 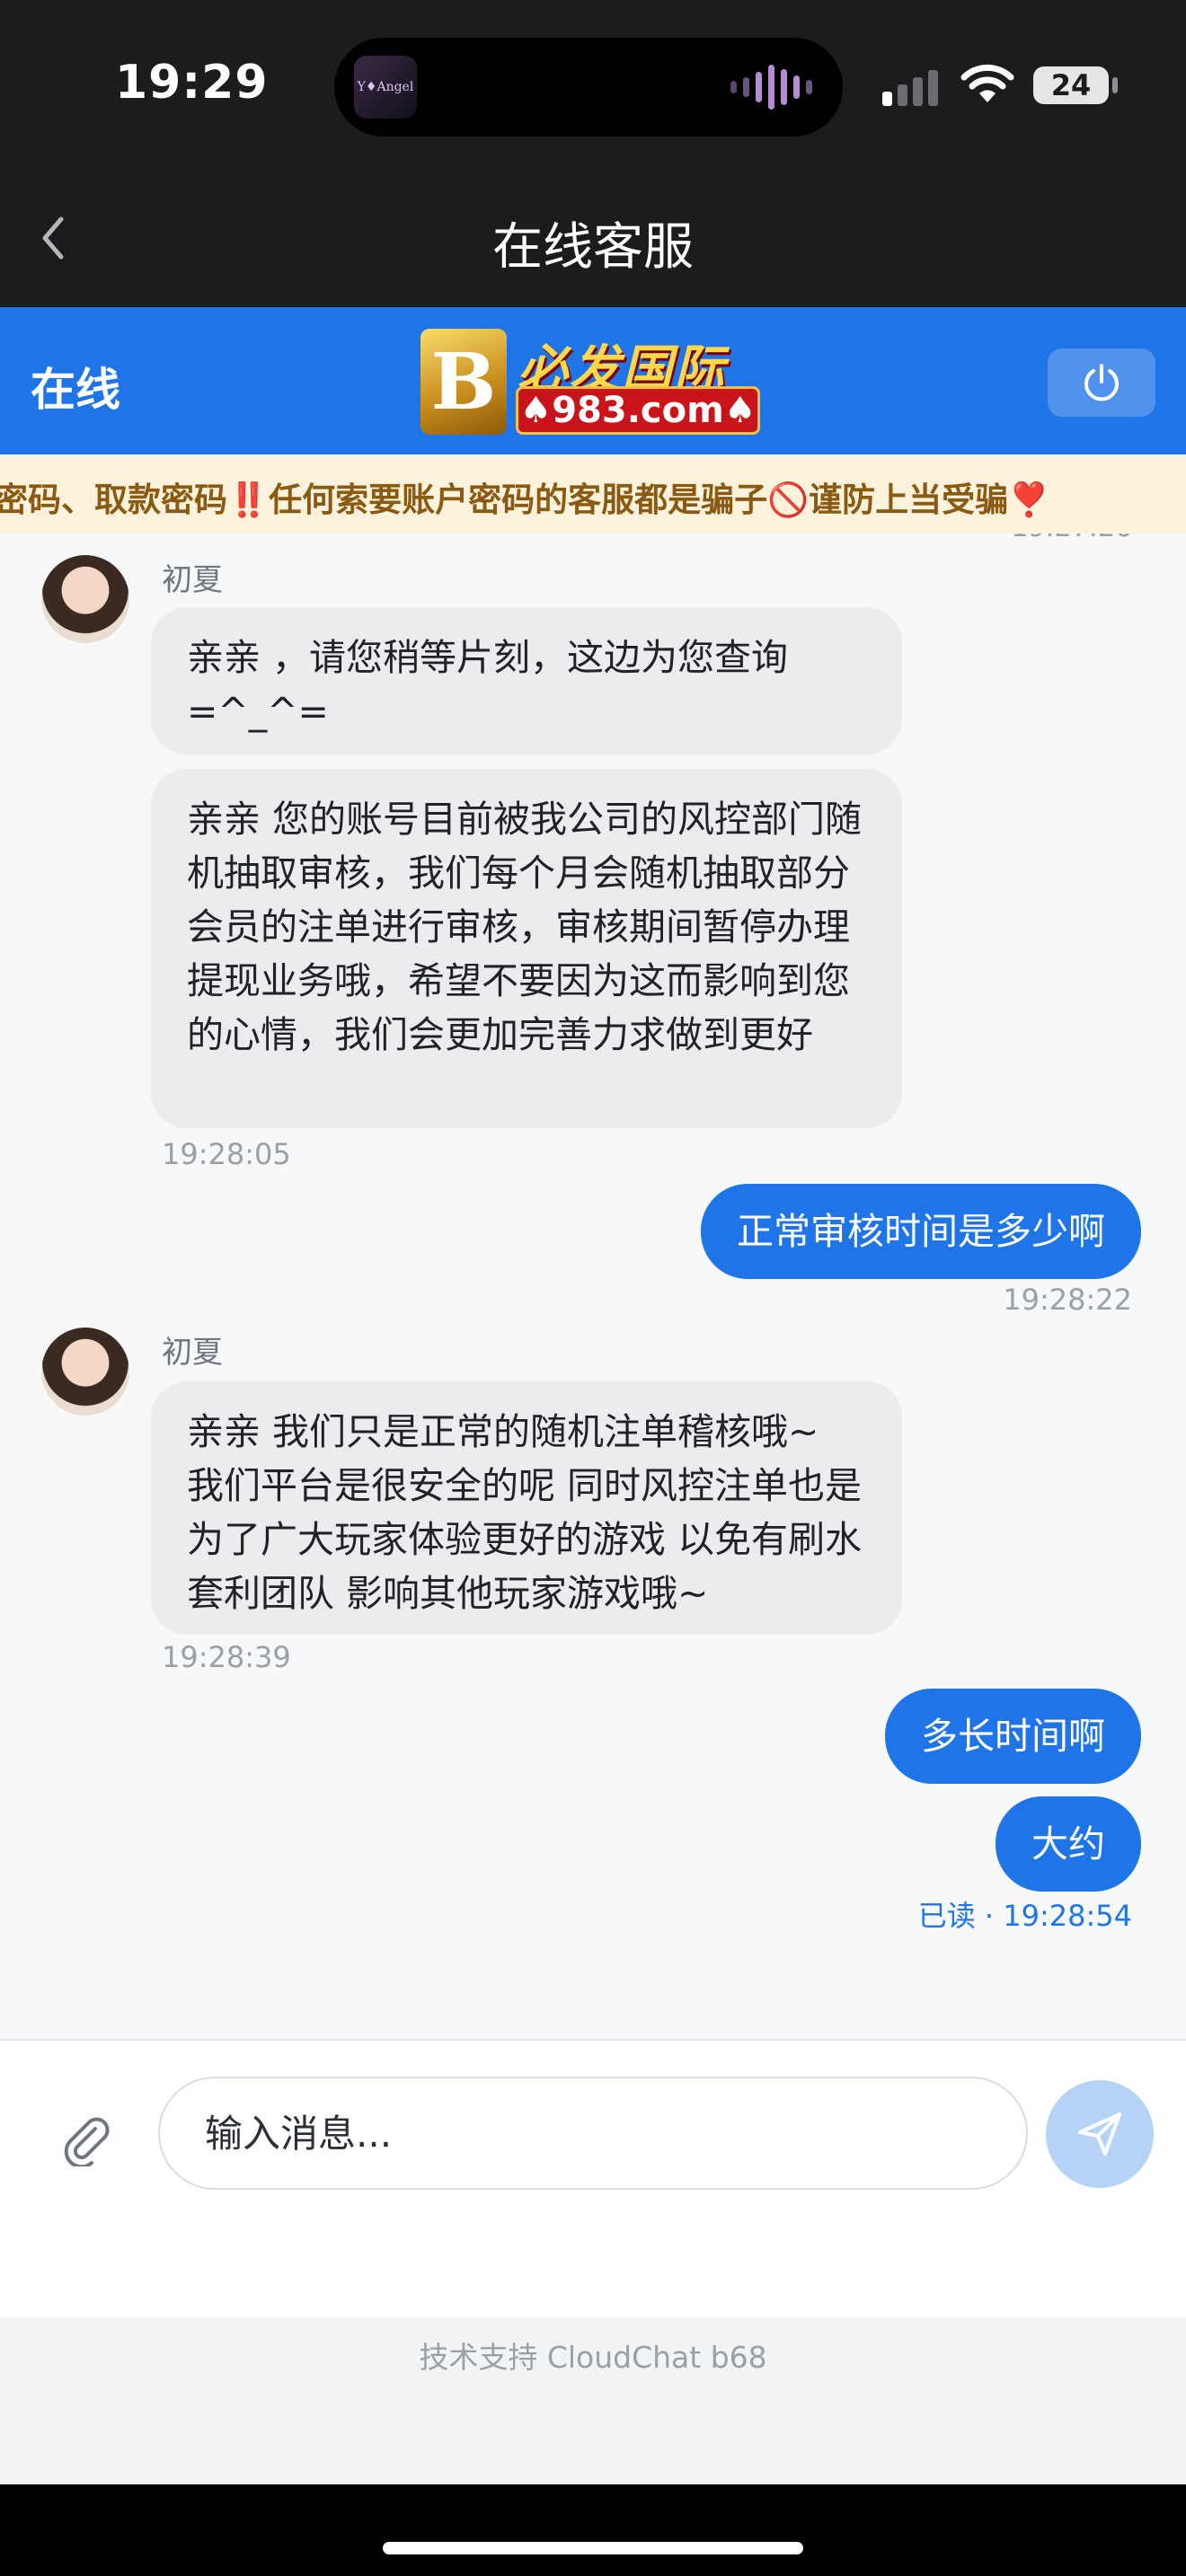 I want to click on logo-mark: B, so click(x=463, y=382).